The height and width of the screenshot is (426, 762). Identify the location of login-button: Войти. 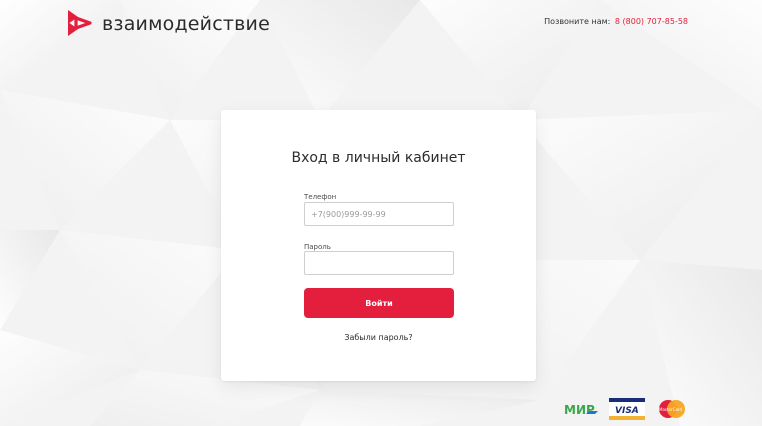
(379, 303).